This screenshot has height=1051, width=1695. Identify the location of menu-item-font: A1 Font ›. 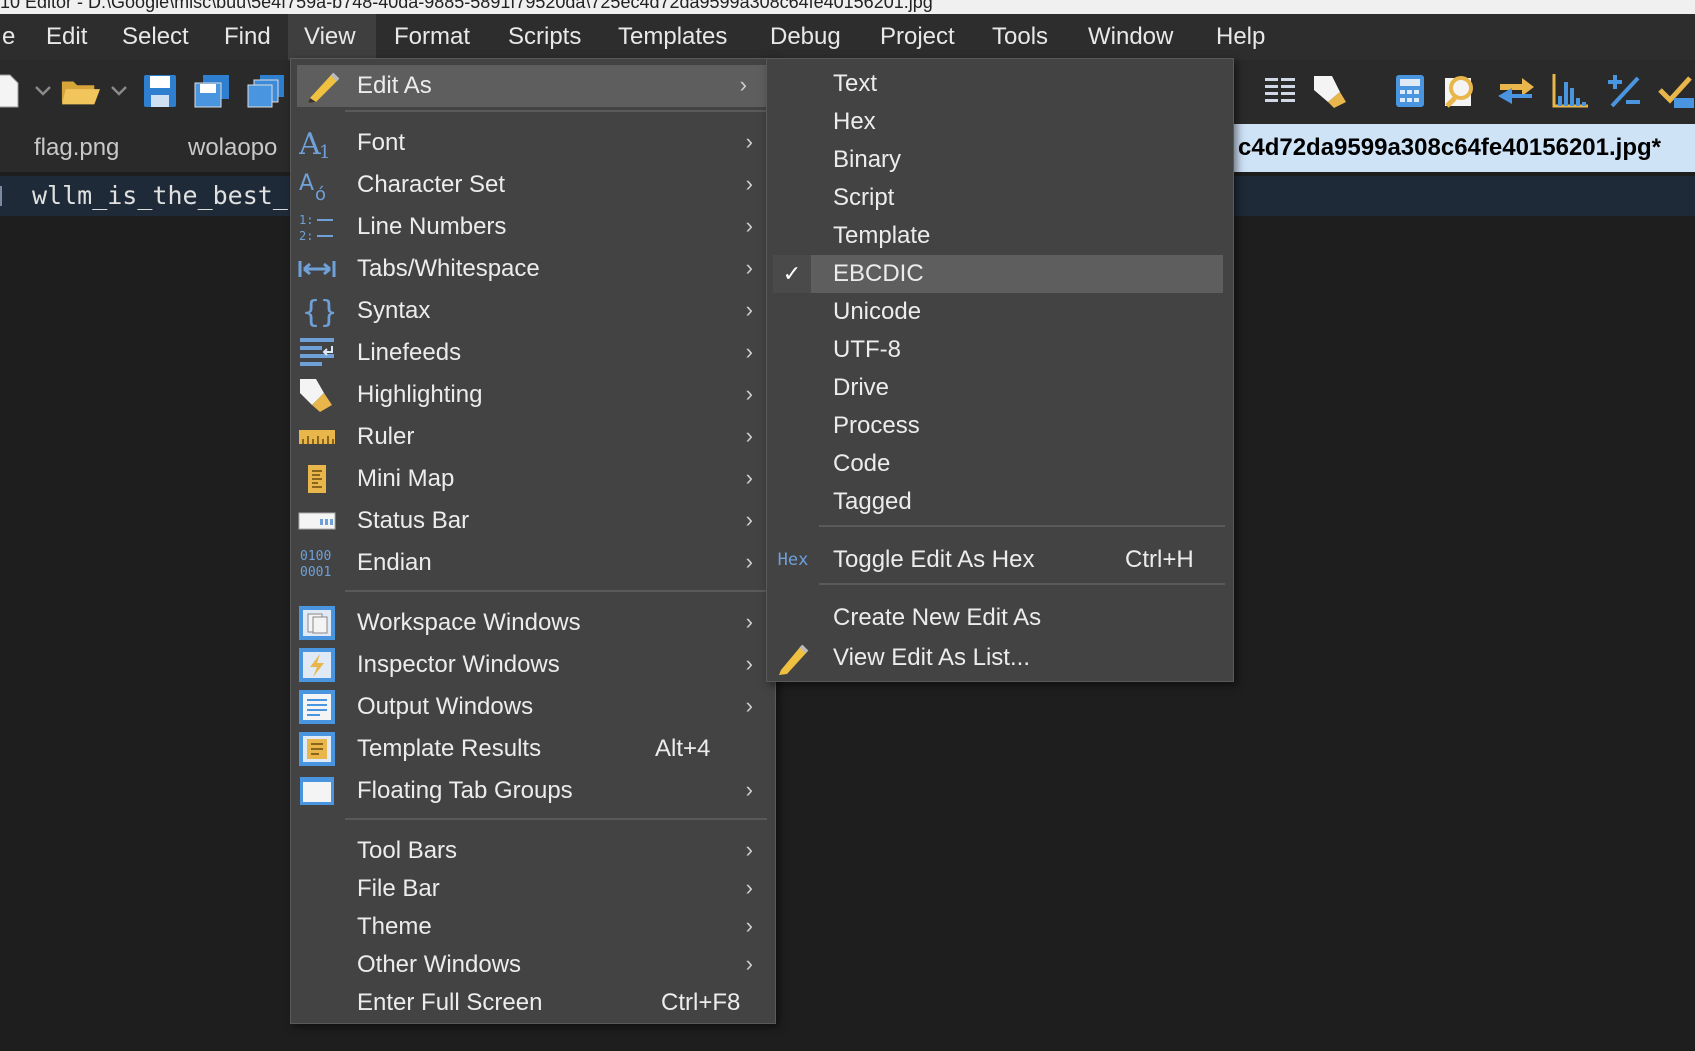
(533, 143).